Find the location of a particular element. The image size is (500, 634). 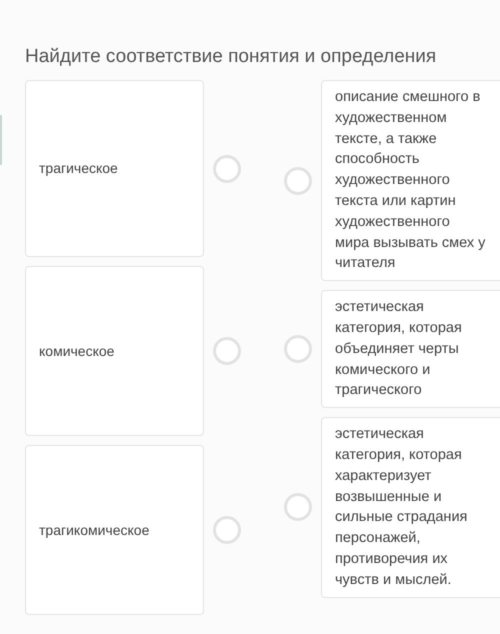

term-card: комическое is located at coordinates (114, 351).